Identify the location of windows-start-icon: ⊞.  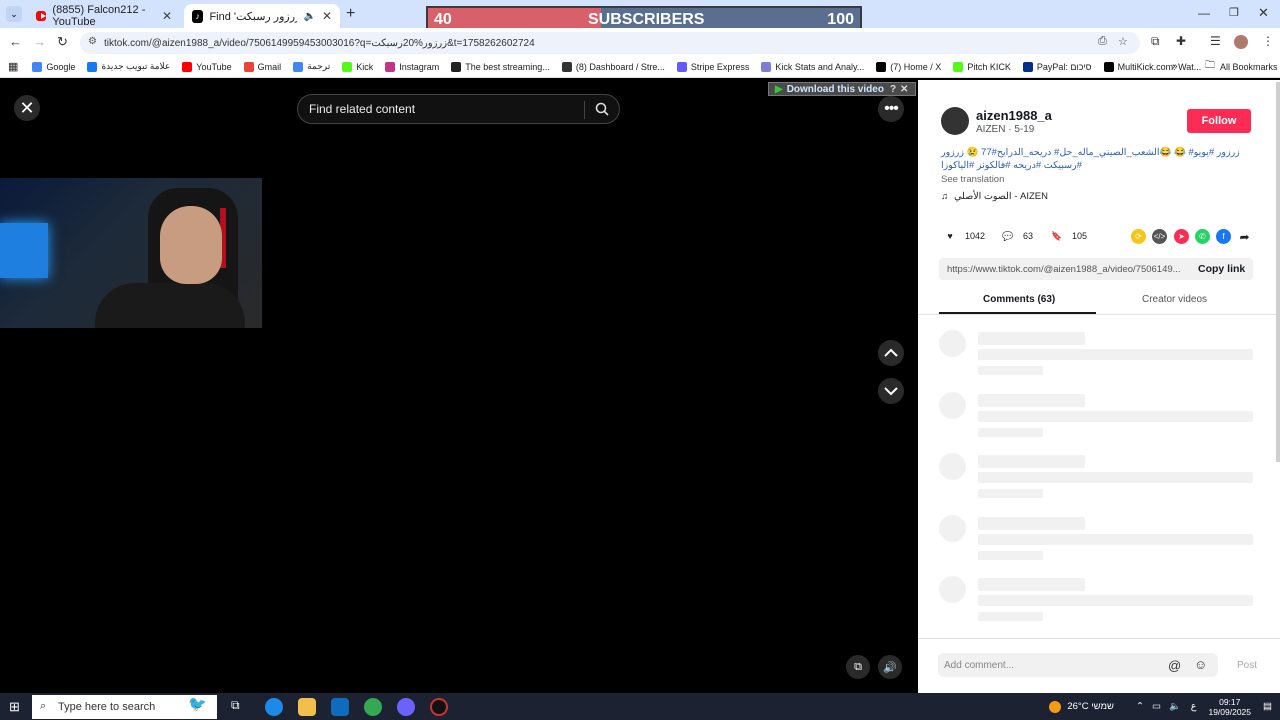
(14, 707).